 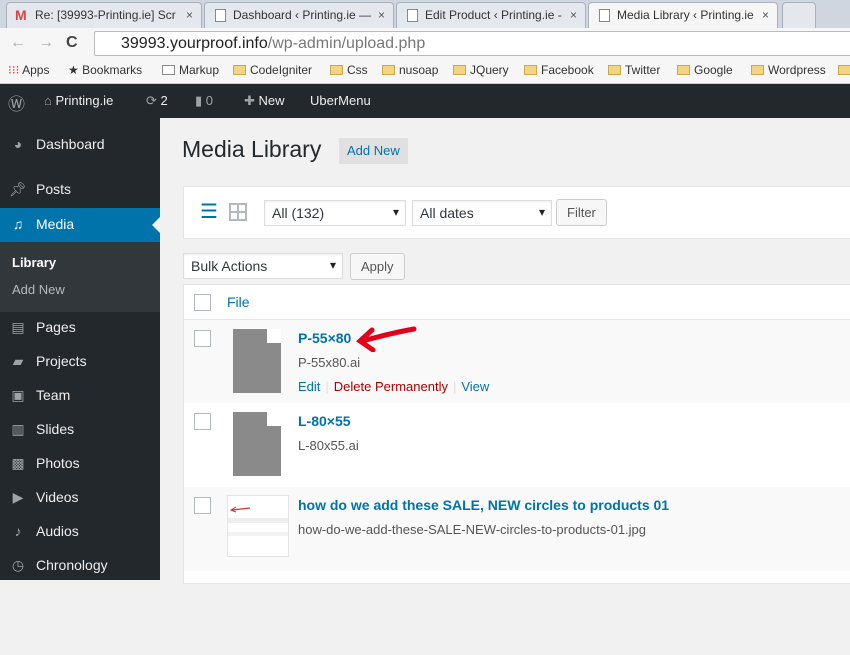 I want to click on tab-gmail: M Re: [39993-Printing.ie] Scr ×, so click(x=104, y=15).